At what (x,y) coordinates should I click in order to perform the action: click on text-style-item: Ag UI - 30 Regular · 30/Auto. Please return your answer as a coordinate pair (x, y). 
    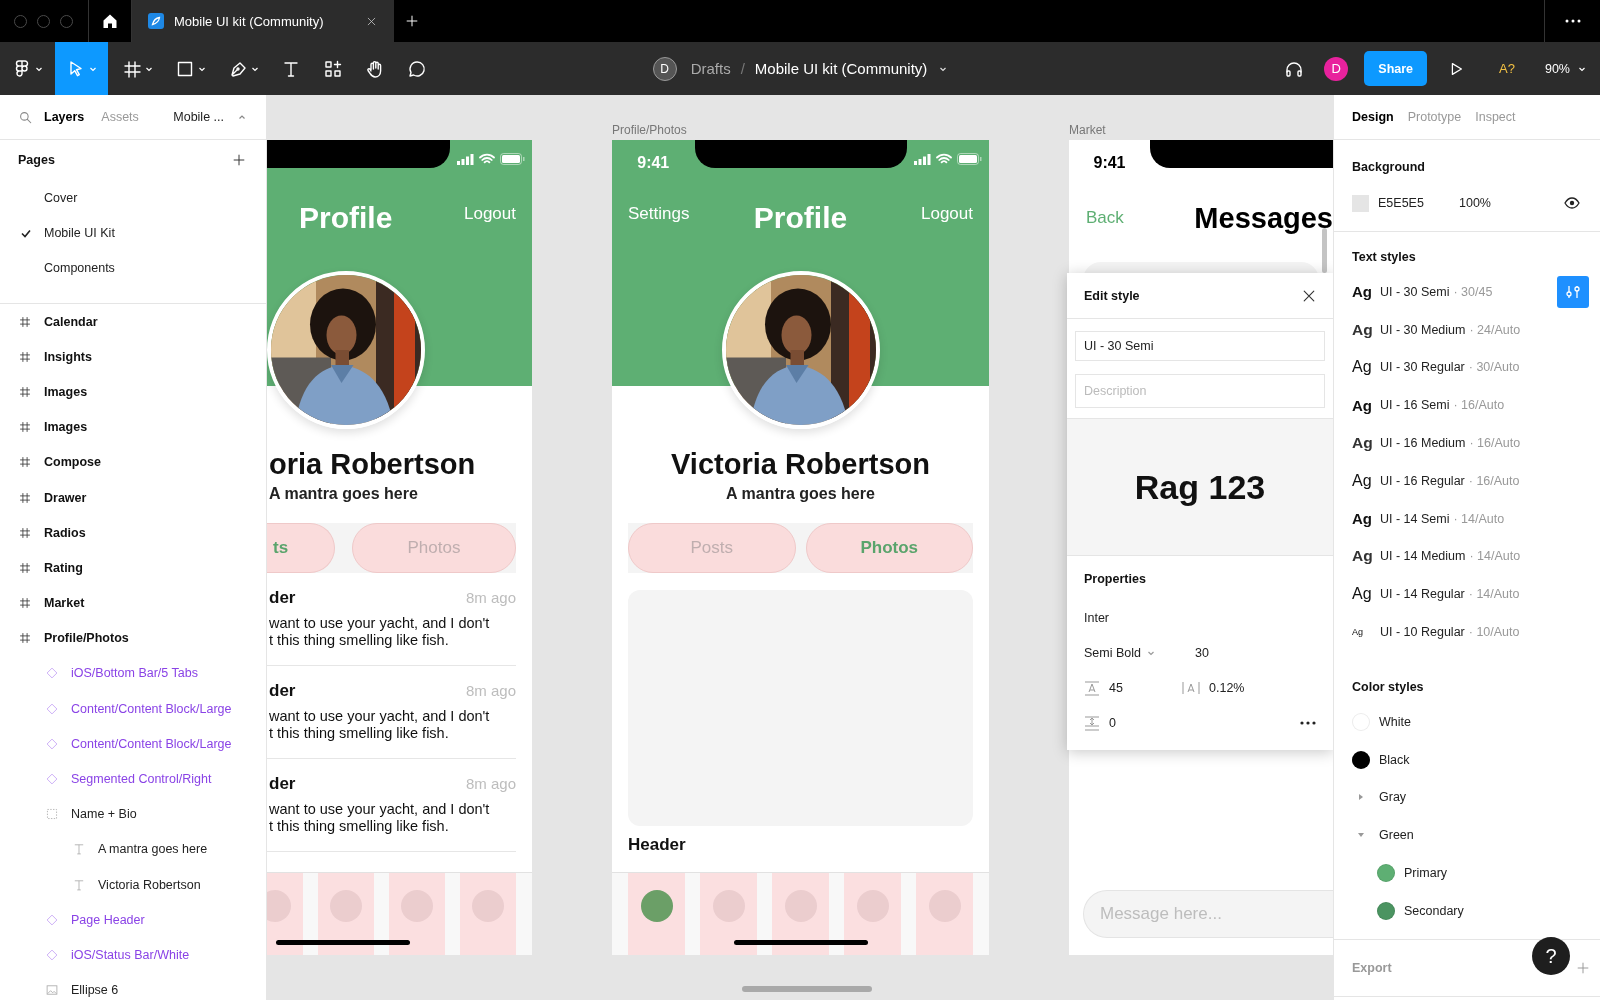
    Looking at the image, I should click on (1470, 367).